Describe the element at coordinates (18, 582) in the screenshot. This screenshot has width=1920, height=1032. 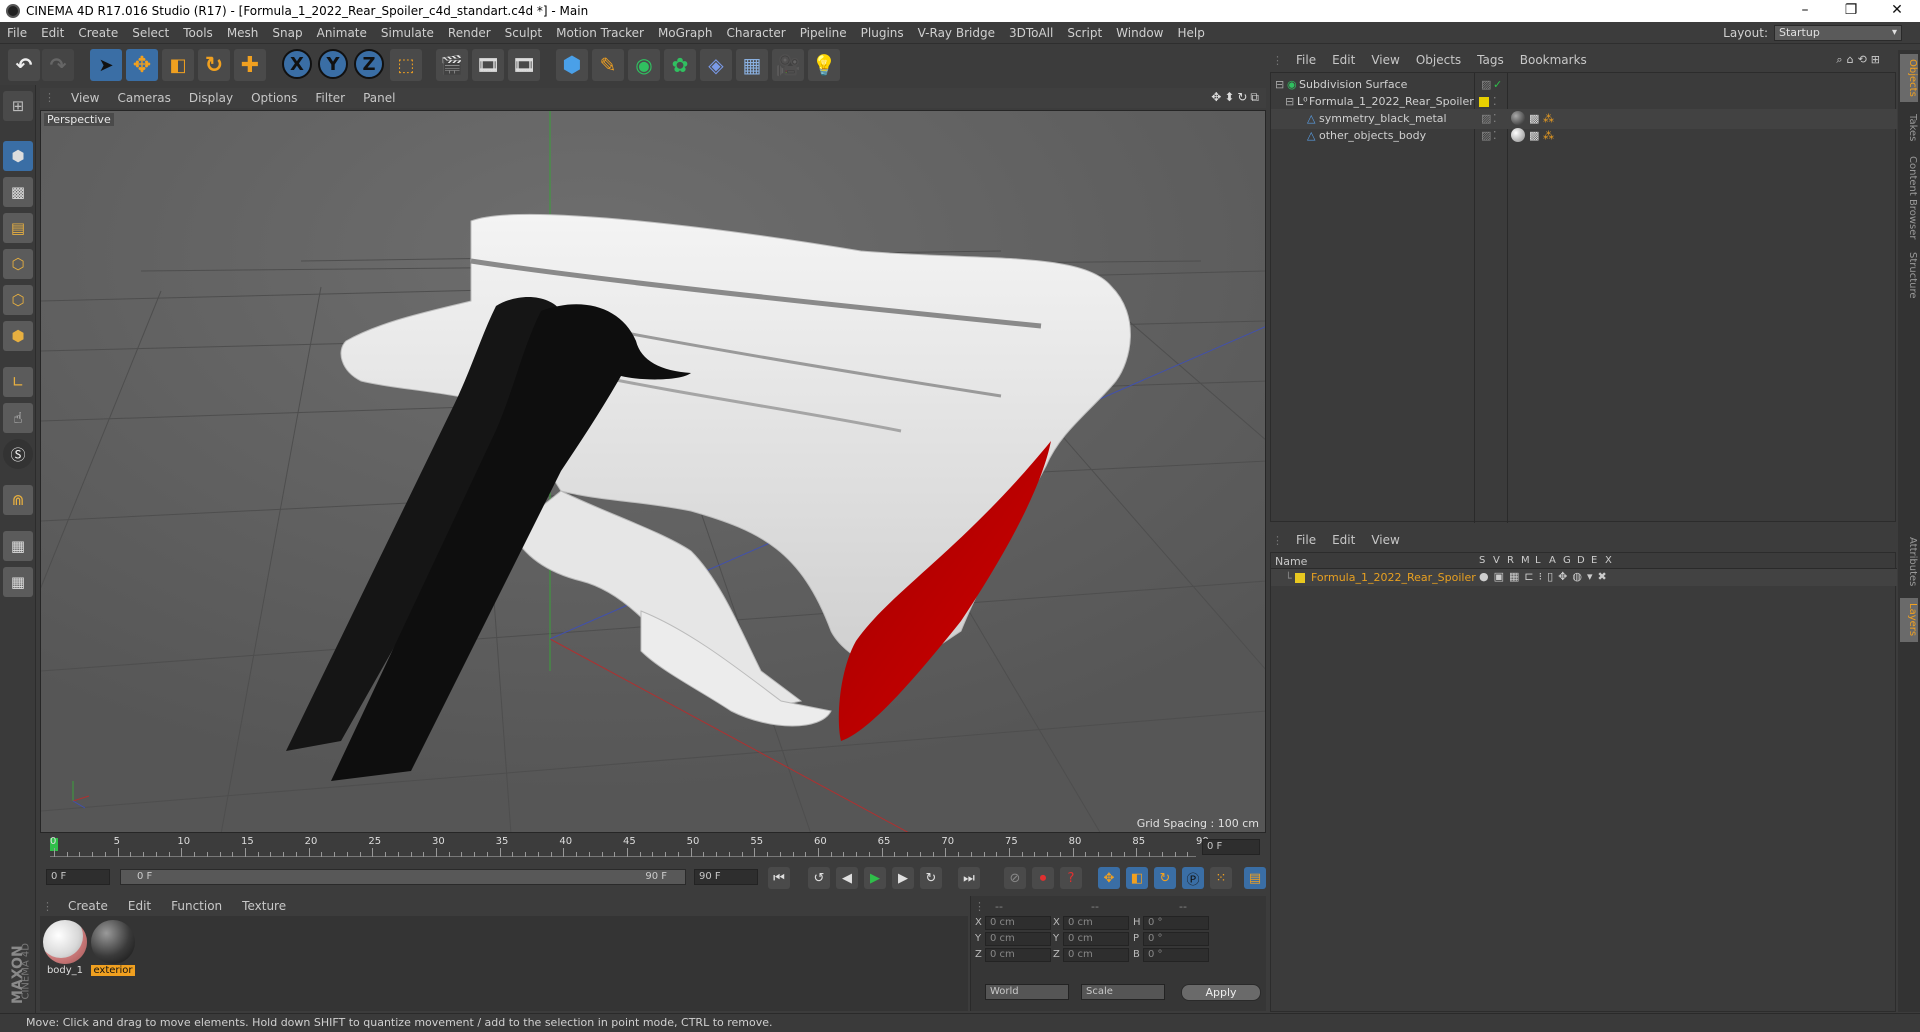
I see `planar-workplane-icon: ▦` at that location.